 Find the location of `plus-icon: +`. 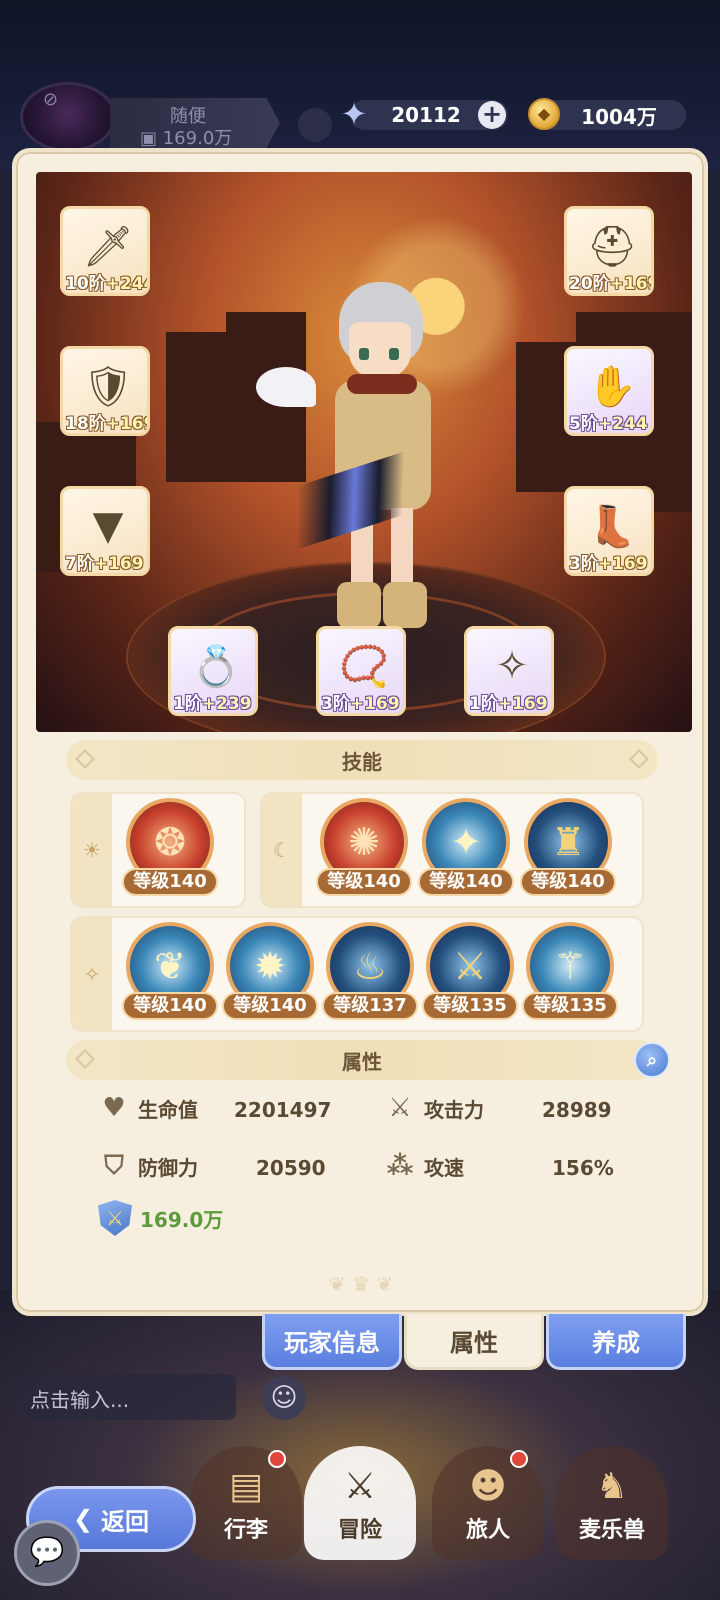

plus-icon: + is located at coordinates (492, 115).